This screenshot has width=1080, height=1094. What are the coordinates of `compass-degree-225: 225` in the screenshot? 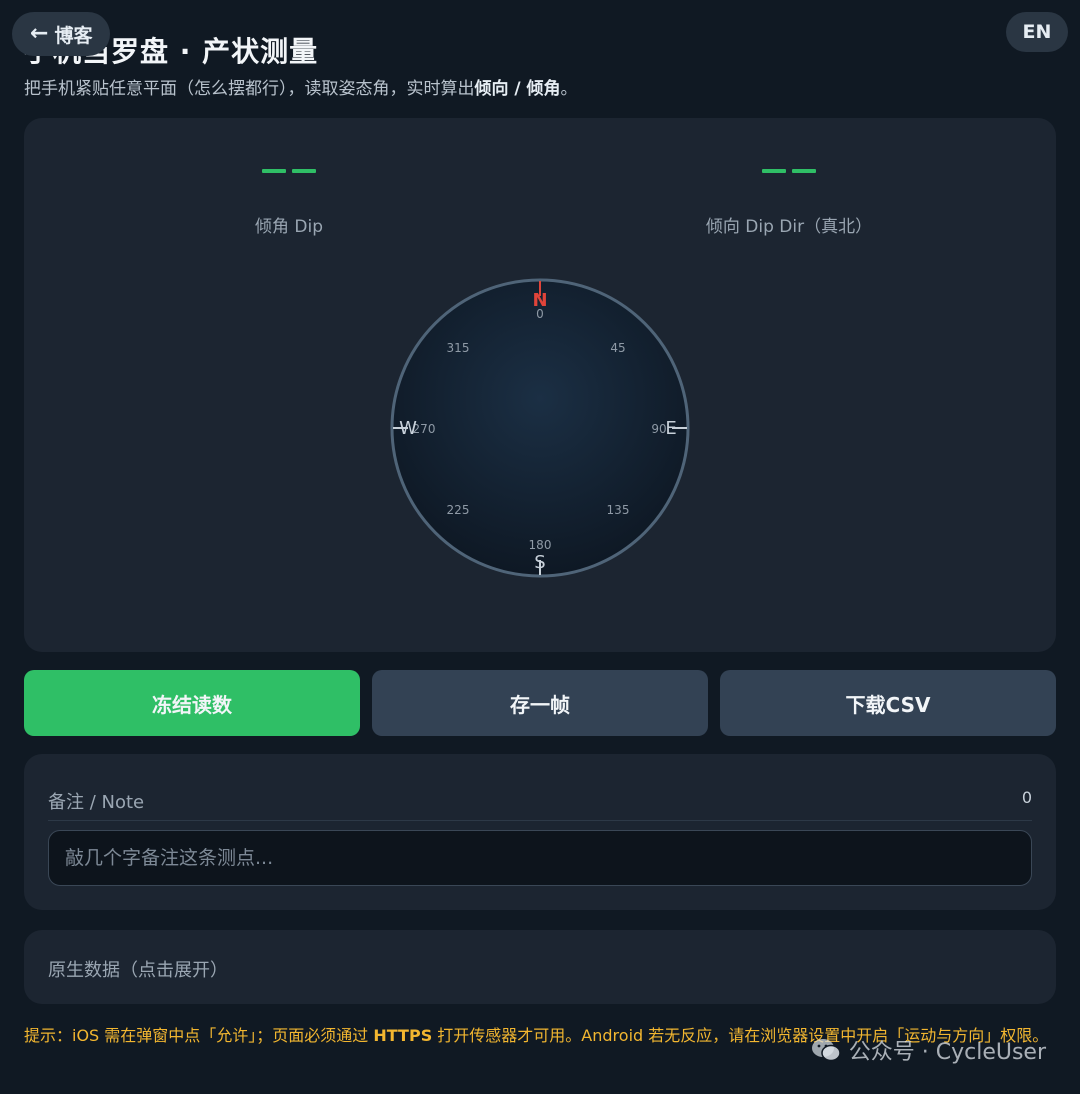 It's located at (458, 510).